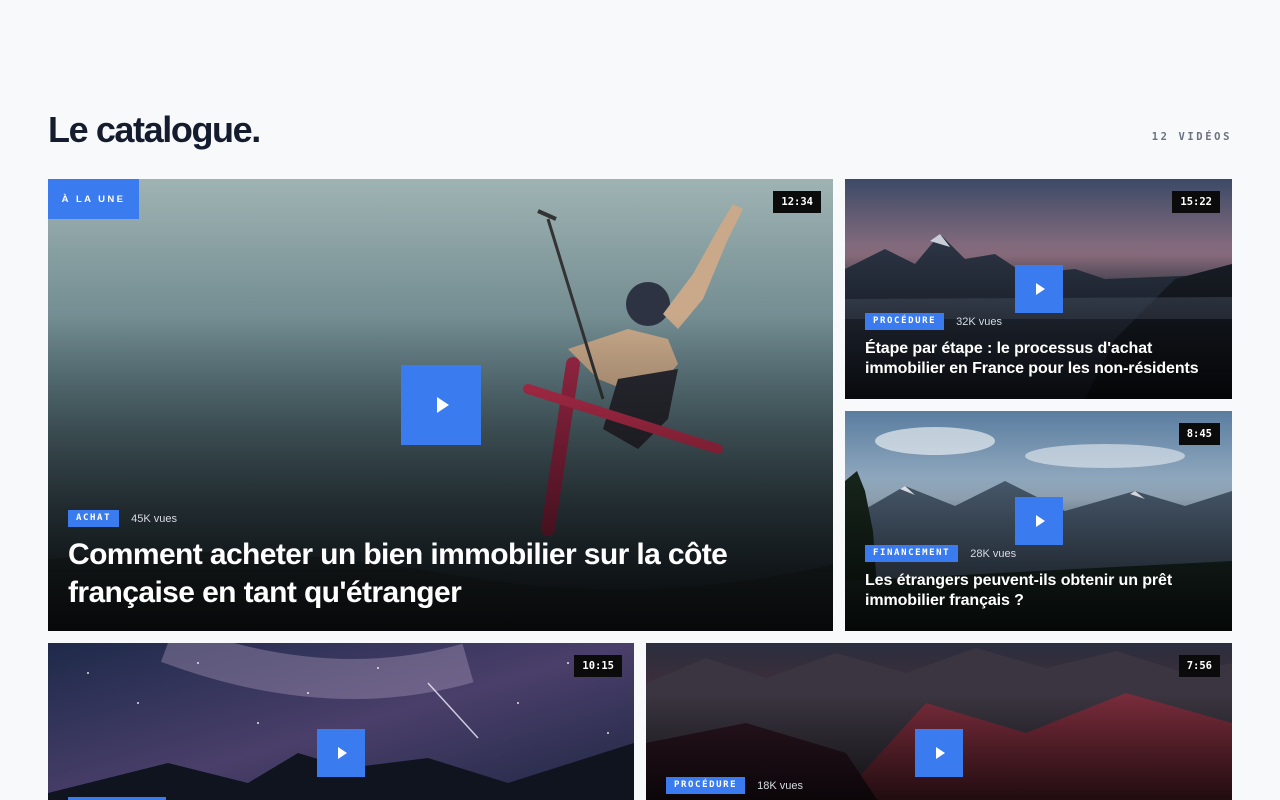 The height and width of the screenshot is (800, 1280). What do you see at coordinates (797, 202) in the screenshot?
I see `duration-badge: 12:34` at bounding box center [797, 202].